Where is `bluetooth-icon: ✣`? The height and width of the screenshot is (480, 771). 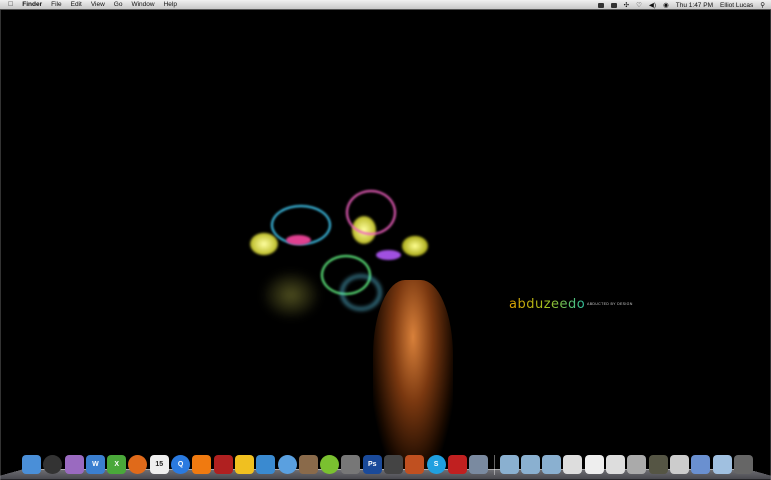 bluetooth-icon: ✣ is located at coordinates (626, 5).